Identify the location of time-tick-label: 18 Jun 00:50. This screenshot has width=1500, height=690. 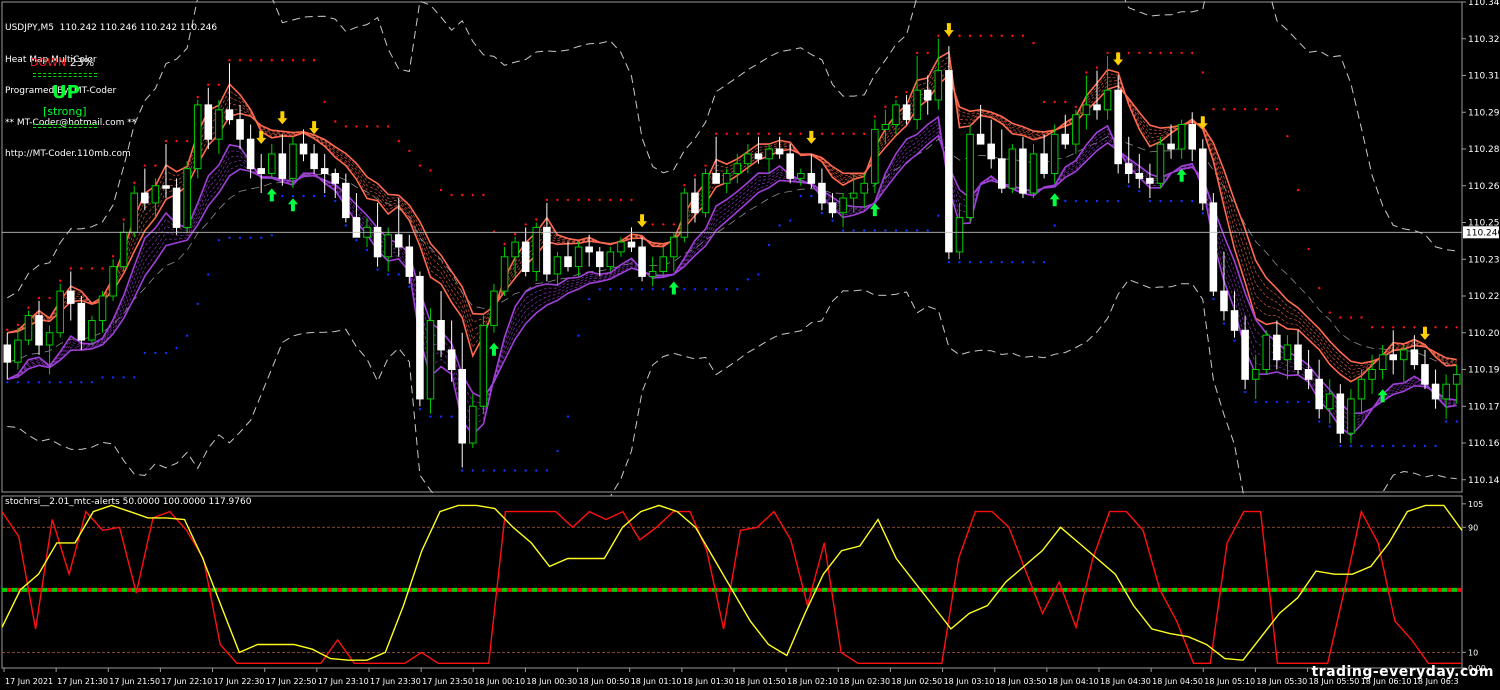
(604, 681).